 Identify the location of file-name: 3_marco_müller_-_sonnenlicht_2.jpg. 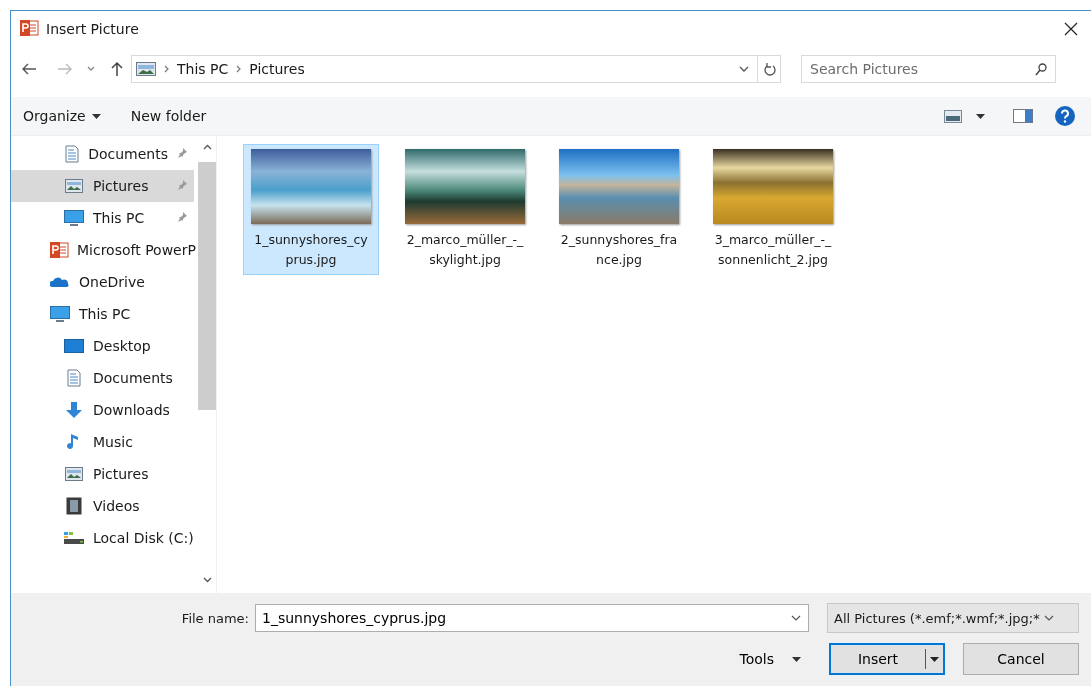
(773, 250).